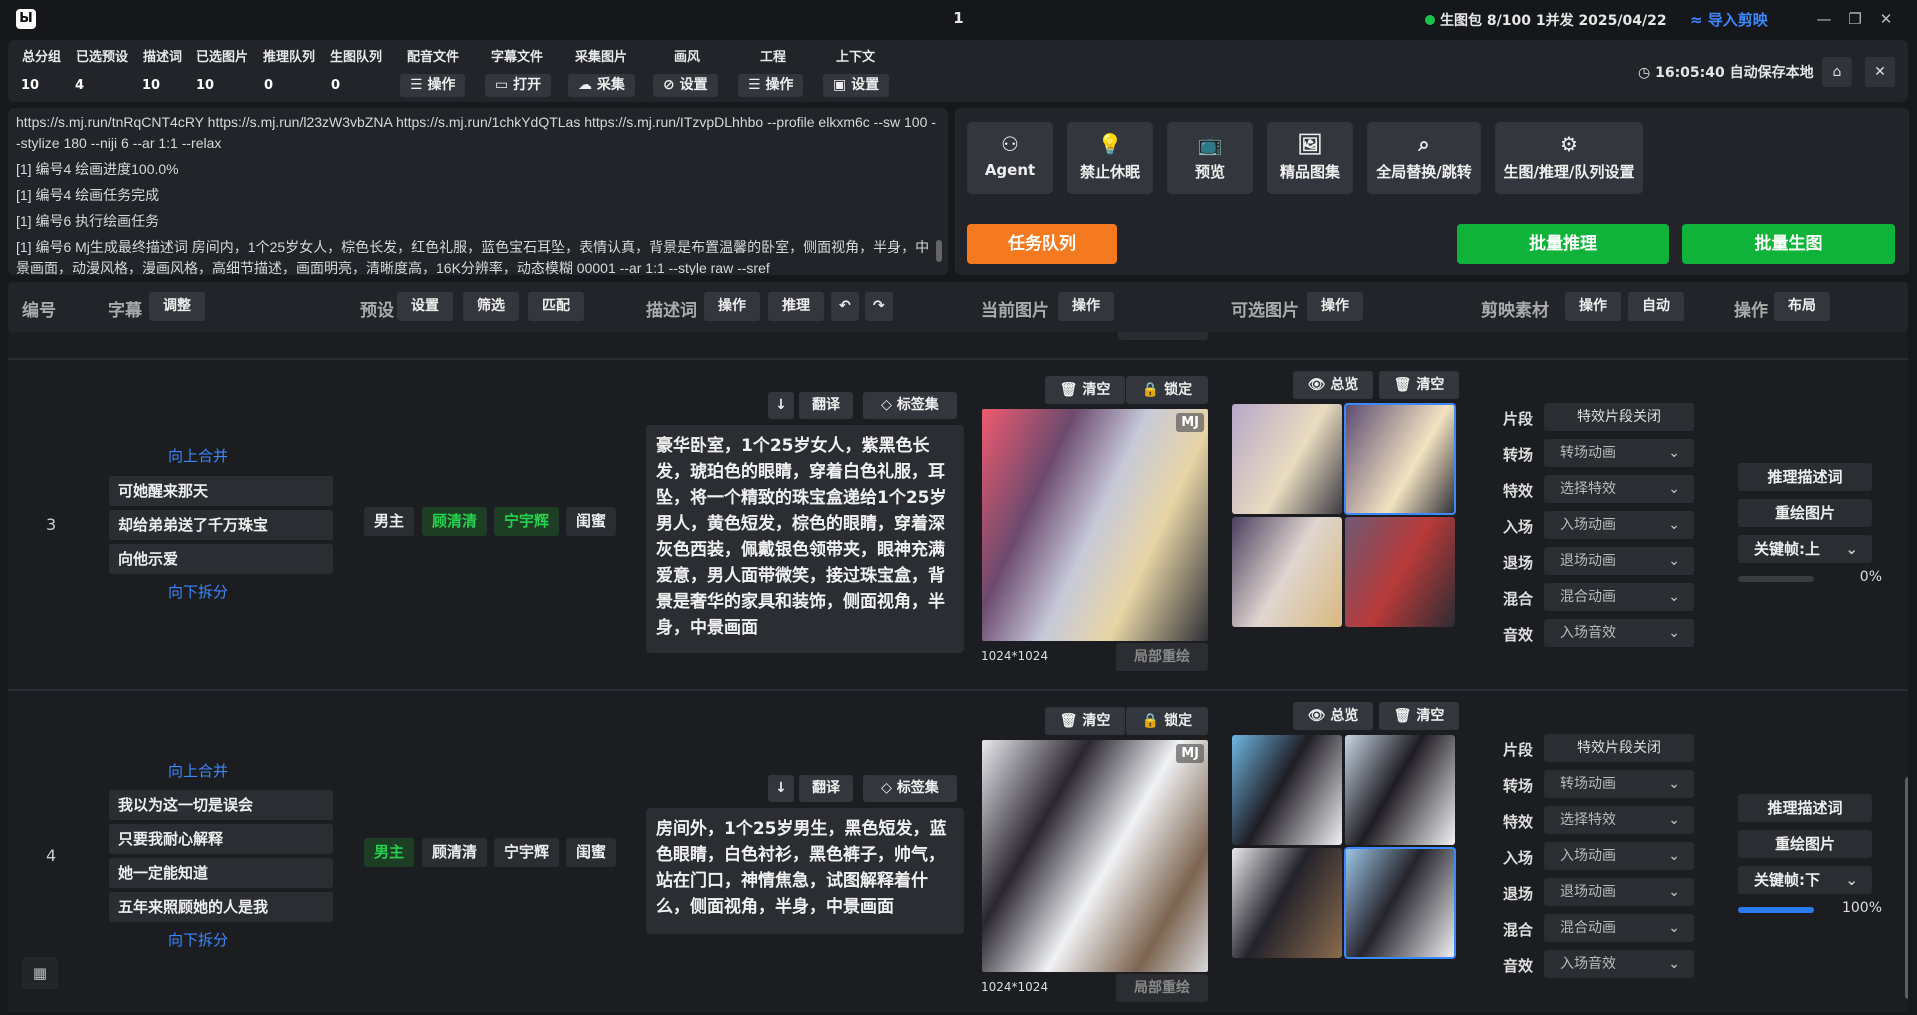  I want to click on preset-filter-button: 筛选, so click(491, 306).